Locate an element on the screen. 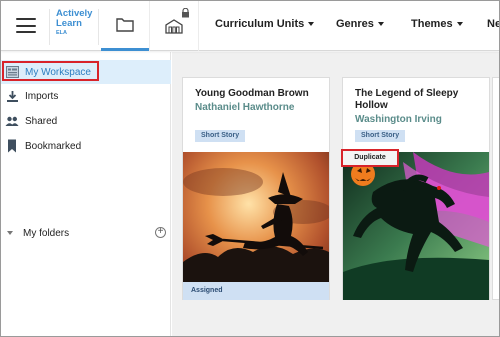  sidebar-item-imports: Imports is located at coordinates (86, 96).